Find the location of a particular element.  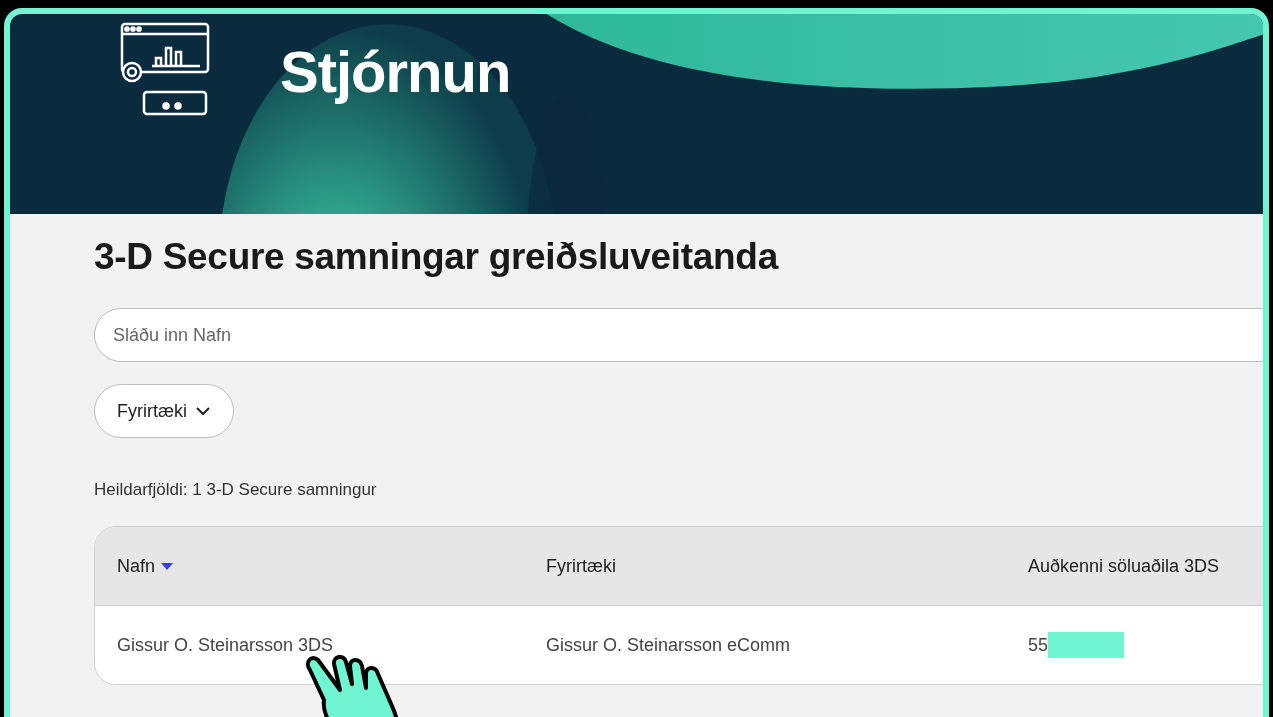

search-field: Sláðu inn Nafn is located at coordinates (678, 335).